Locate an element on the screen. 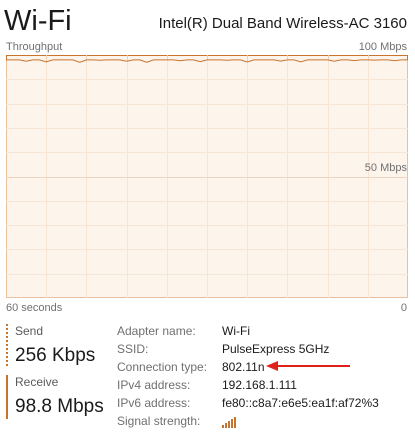  signal-strength-icon is located at coordinates (230, 422).